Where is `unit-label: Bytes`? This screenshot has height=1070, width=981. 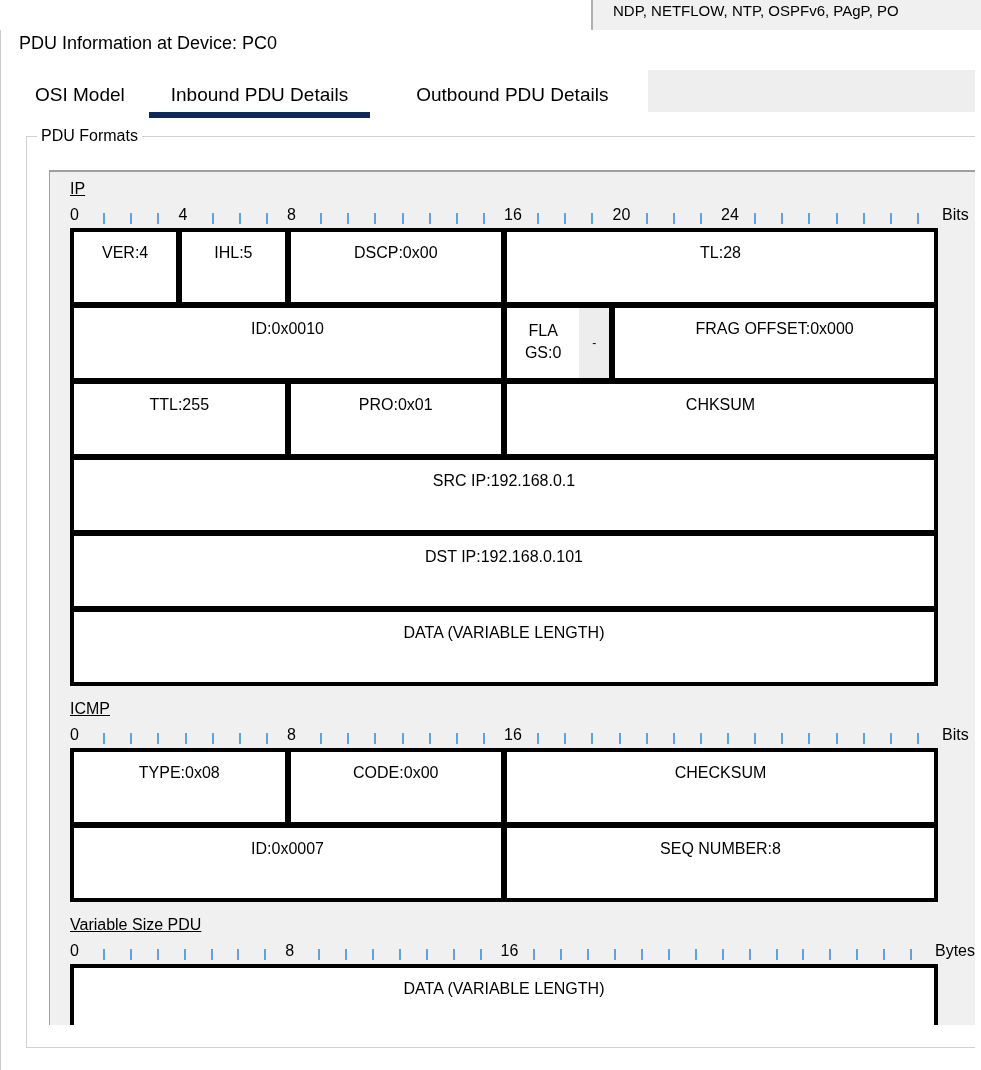
unit-label: Bytes is located at coordinates (955, 951).